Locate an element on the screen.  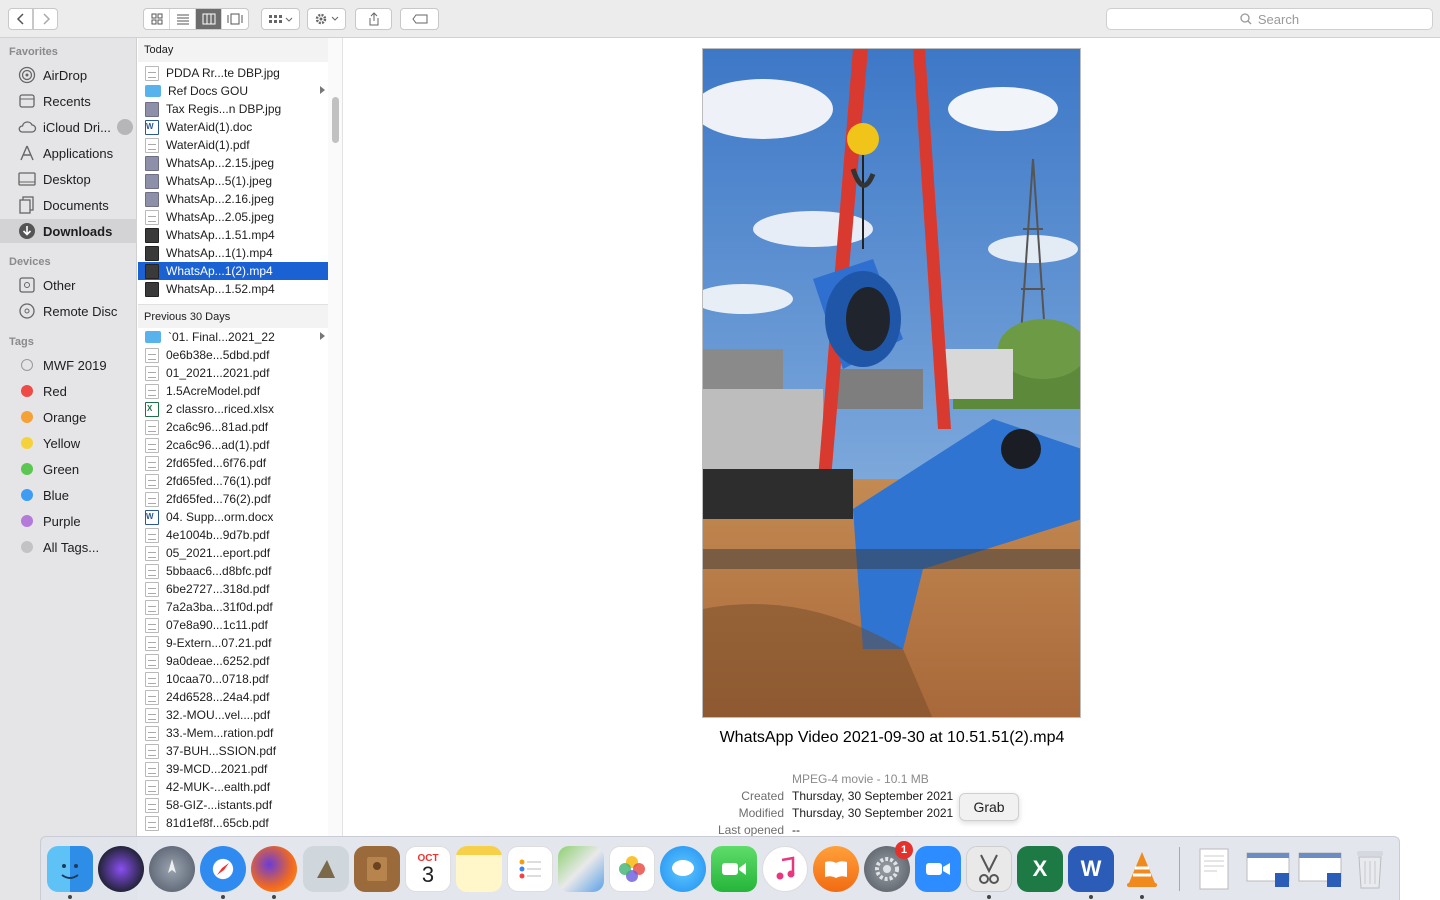
sidebar-tag-orange: Orange is located at coordinates (68, 417).